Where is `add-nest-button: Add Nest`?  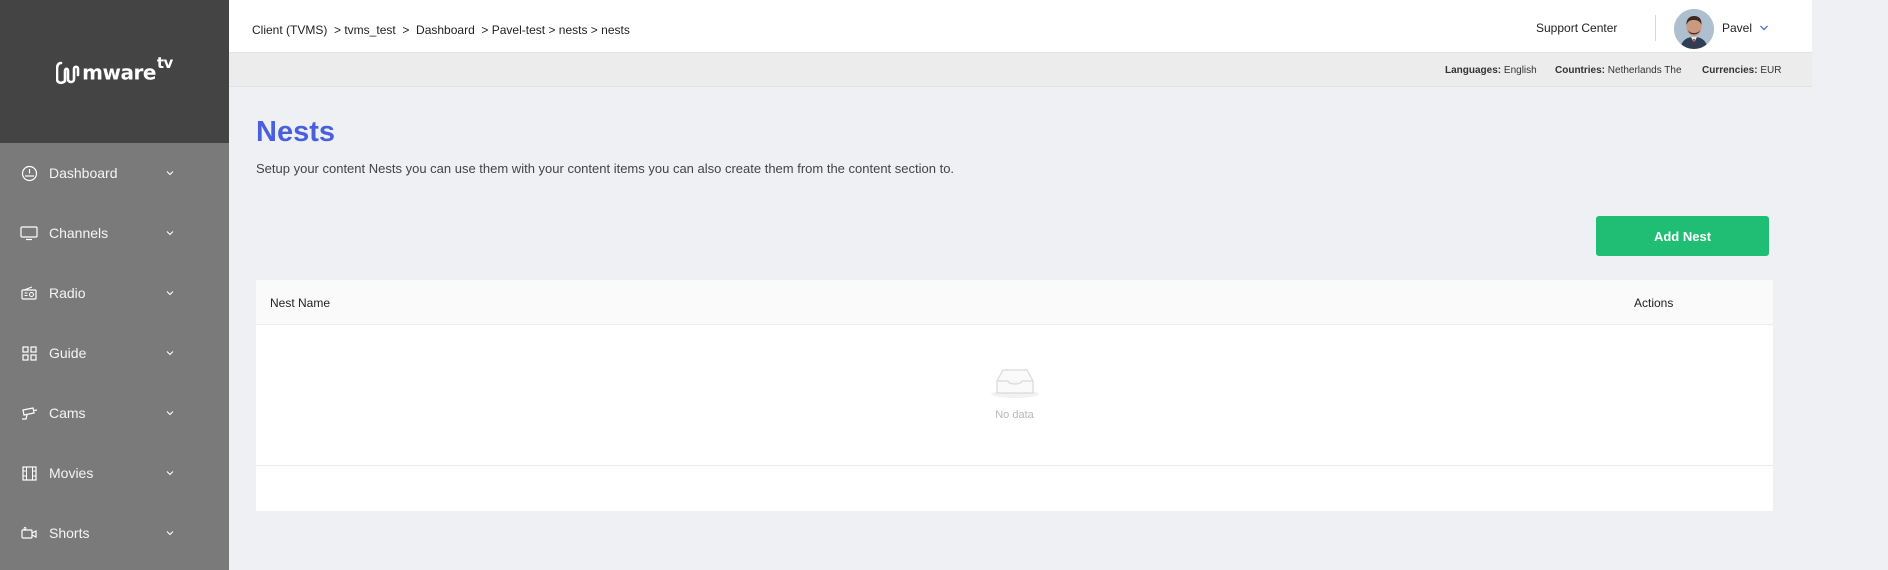
add-nest-button: Add Nest is located at coordinates (1682, 236).